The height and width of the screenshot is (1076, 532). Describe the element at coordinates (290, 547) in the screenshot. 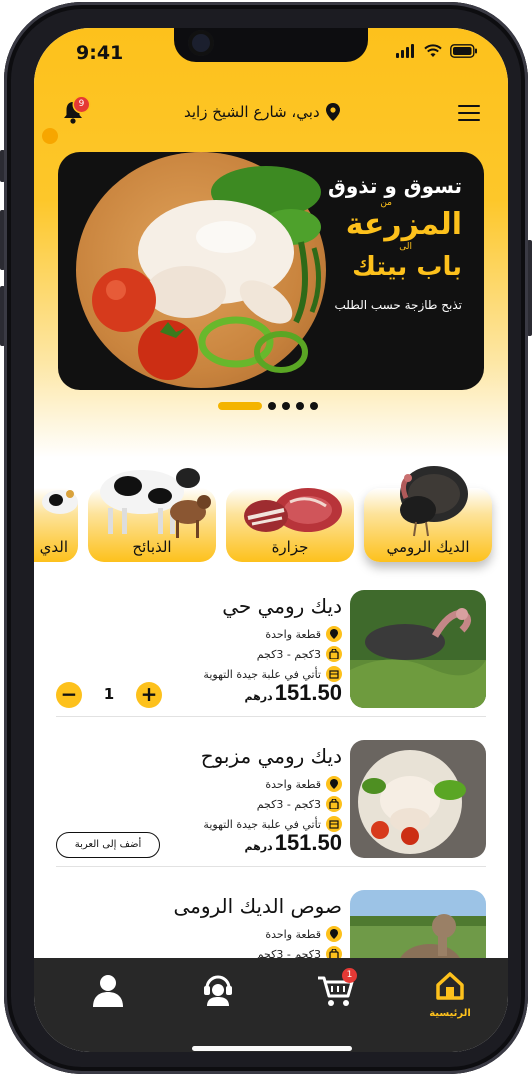

I see `category-label: جزارة` at that location.